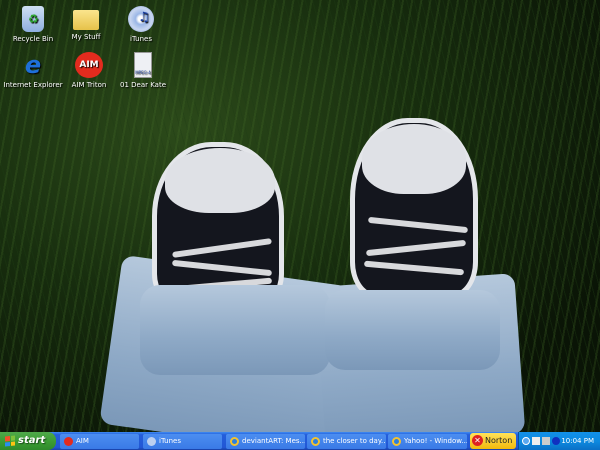  Describe the element at coordinates (577, 441) in the screenshot. I see `clock: 10:04 PM` at that location.